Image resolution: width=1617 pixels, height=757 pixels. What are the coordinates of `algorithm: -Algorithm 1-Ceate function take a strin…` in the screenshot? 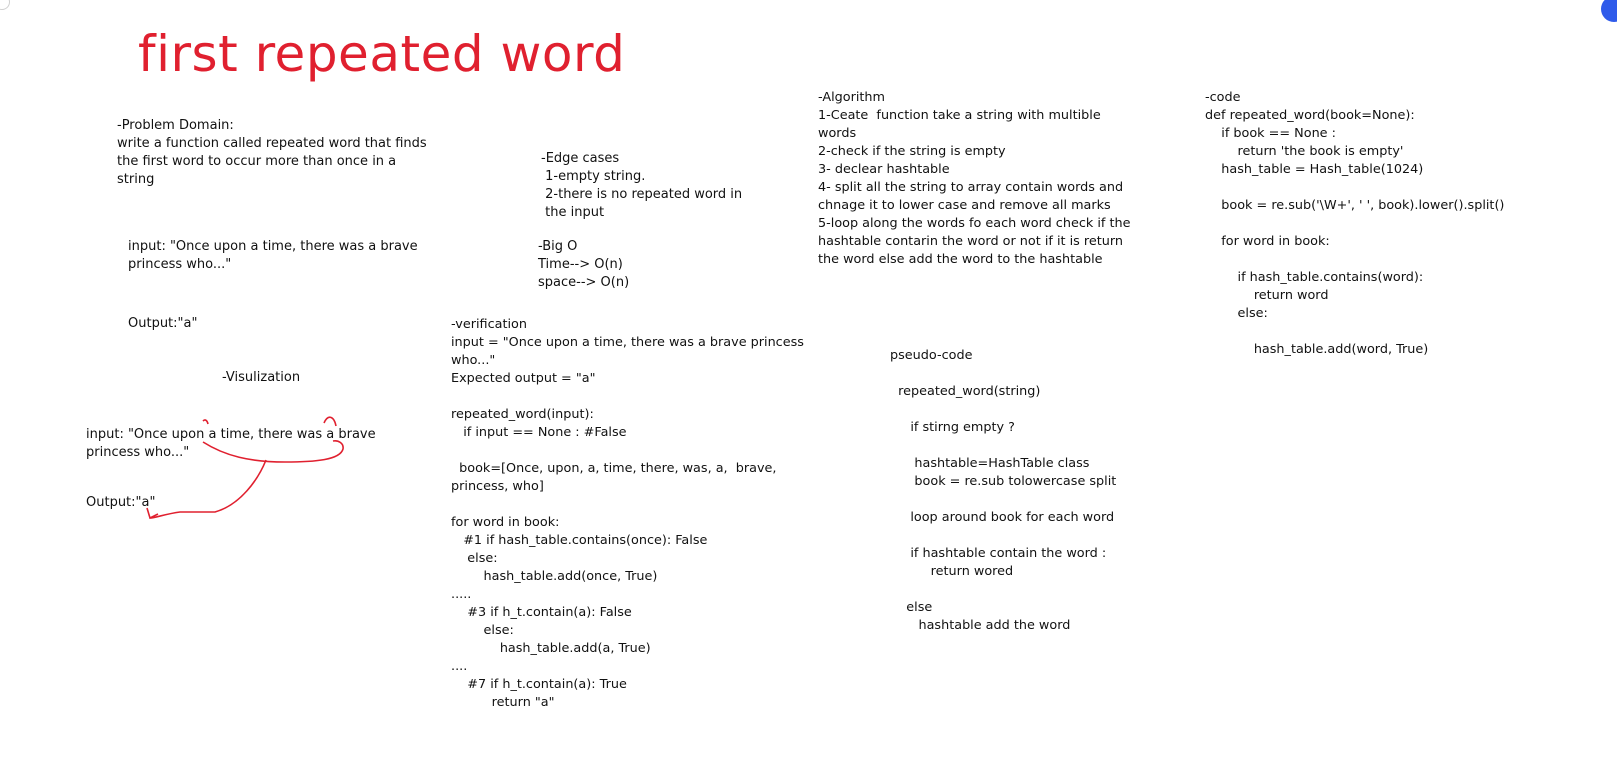 It's located at (974, 178).